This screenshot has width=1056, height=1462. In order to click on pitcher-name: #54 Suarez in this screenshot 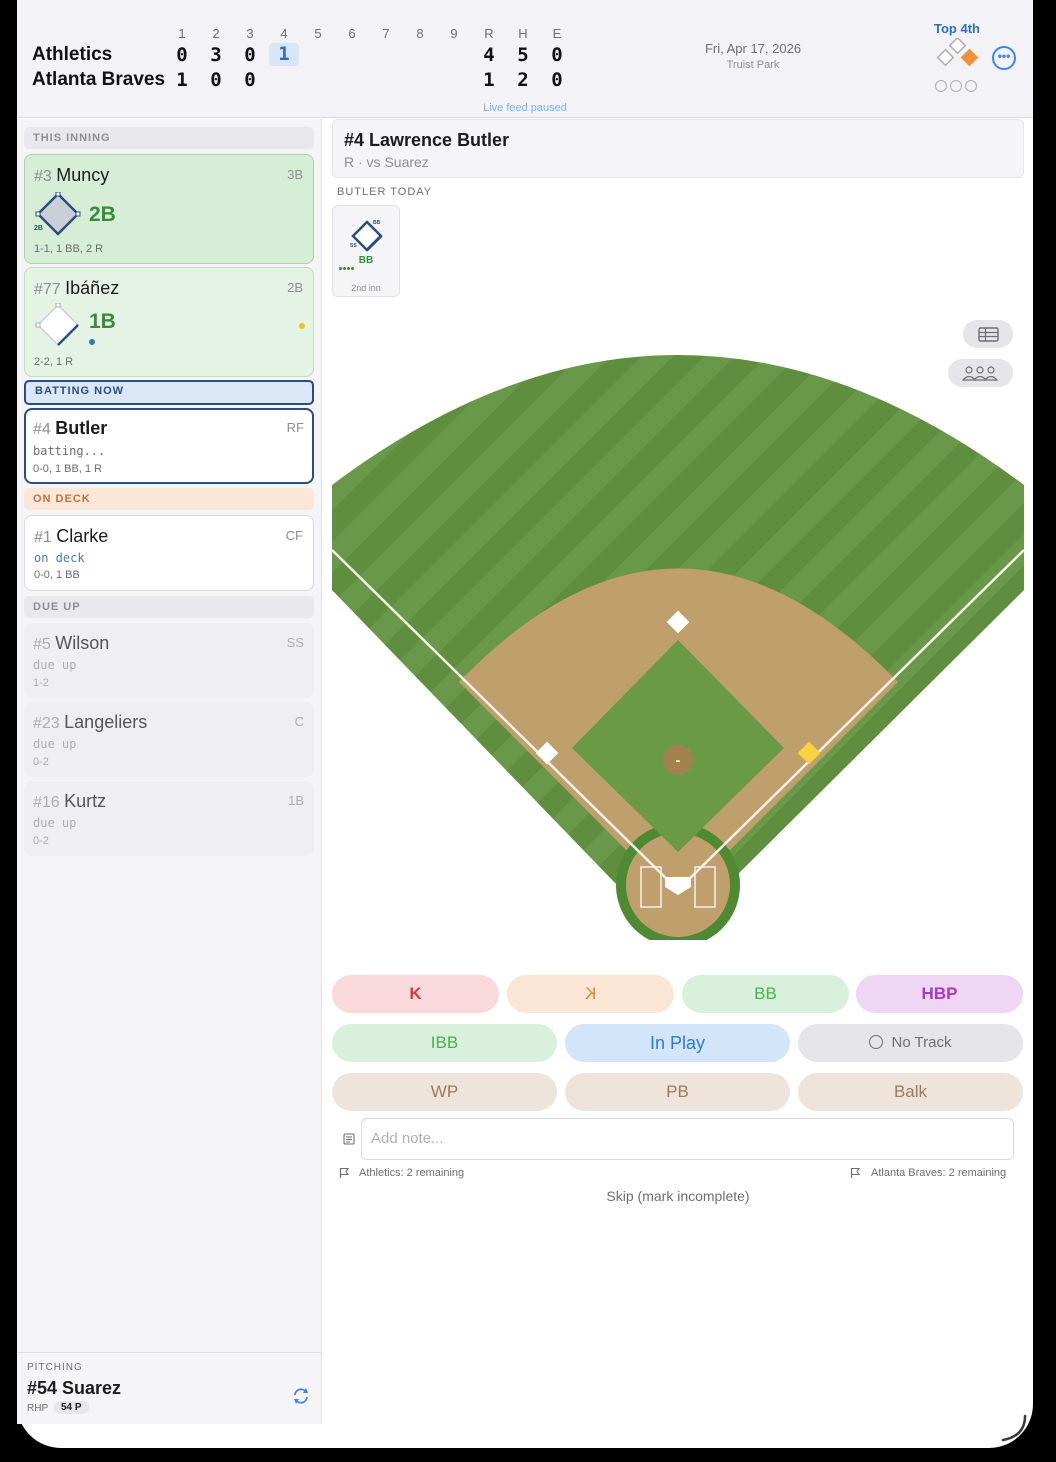, I will do `click(74, 1388)`.